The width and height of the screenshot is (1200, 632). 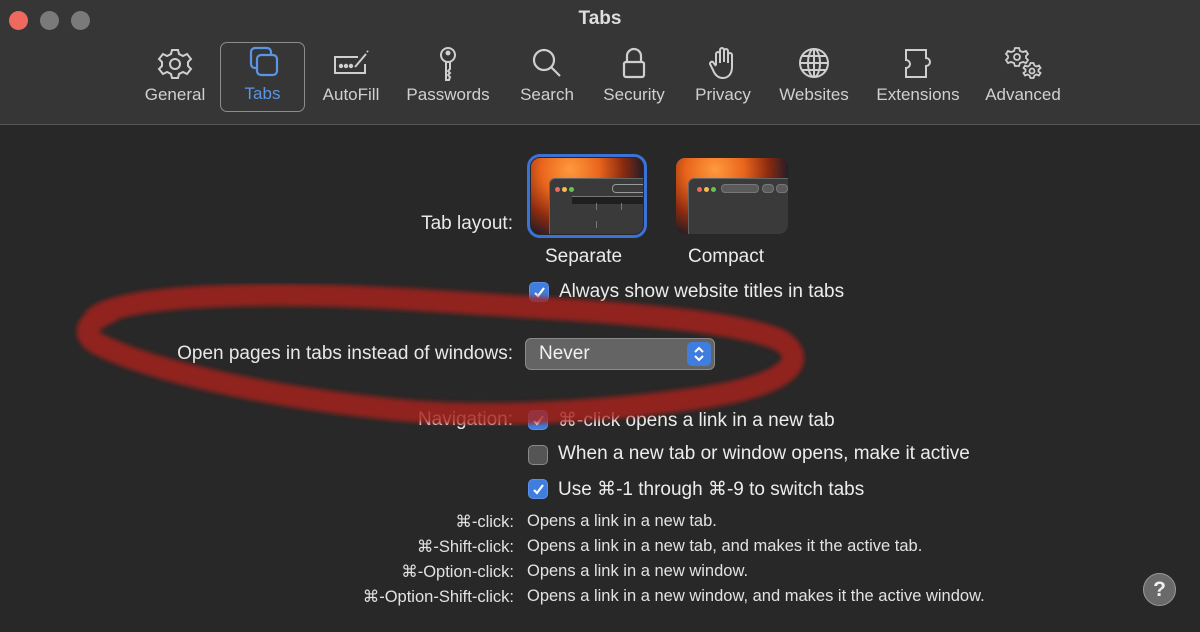 I want to click on shortcut-key: ⌘-Option-Shift-click:, so click(x=438, y=597).